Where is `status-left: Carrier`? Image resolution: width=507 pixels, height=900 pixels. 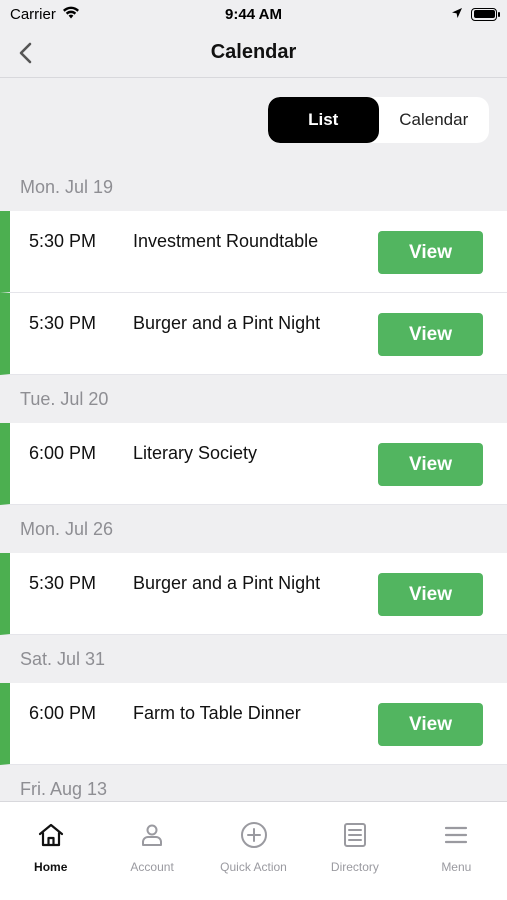 status-left: Carrier is located at coordinates (45, 14).